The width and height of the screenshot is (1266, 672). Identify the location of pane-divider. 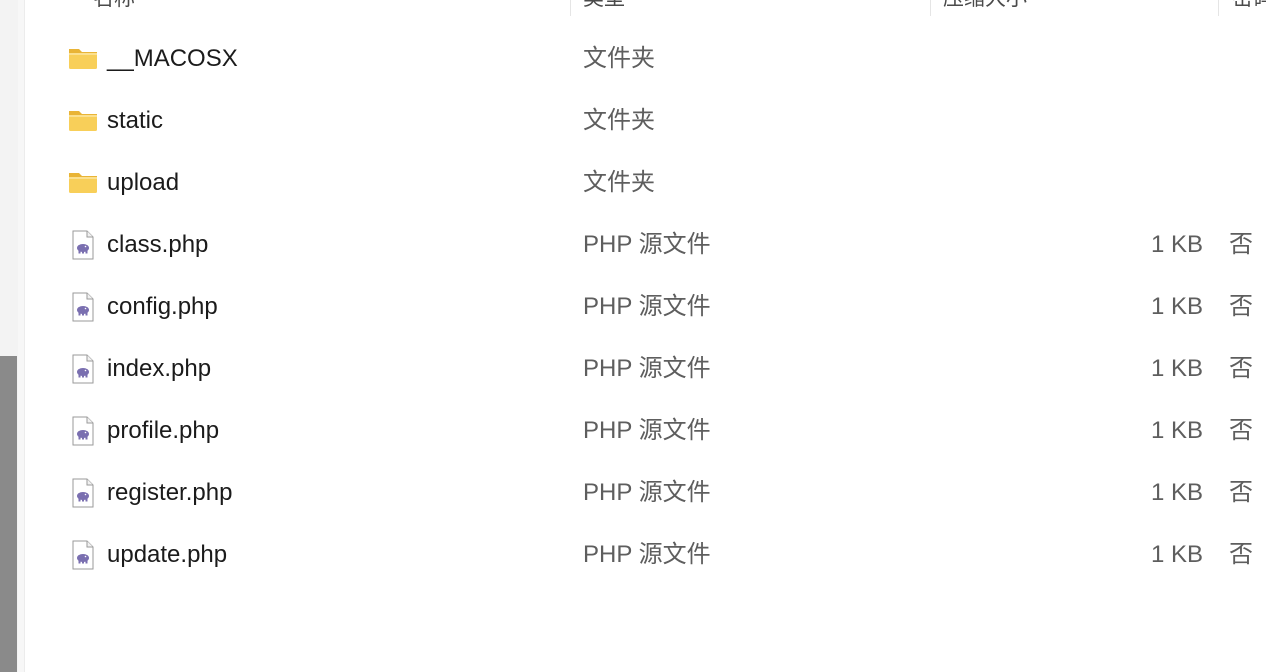
(21, 336).